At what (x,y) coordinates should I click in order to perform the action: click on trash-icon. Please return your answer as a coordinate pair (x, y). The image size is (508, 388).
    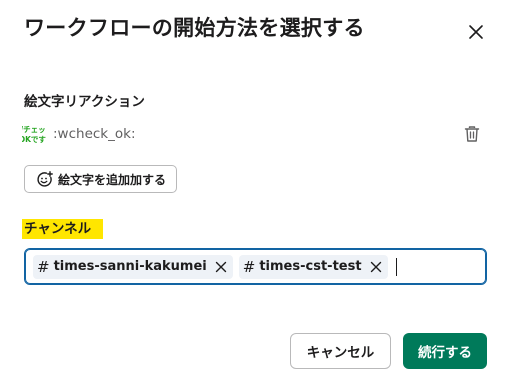
    Looking at the image, I should click on (472, 134).